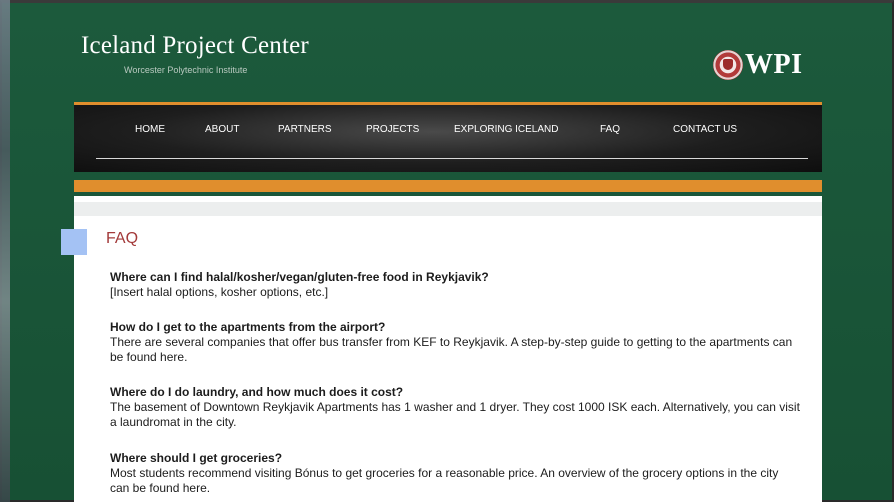 This screenshot has height=502, width=894. I want to click on nav-projects: PROJECTS, so click(392, 129).